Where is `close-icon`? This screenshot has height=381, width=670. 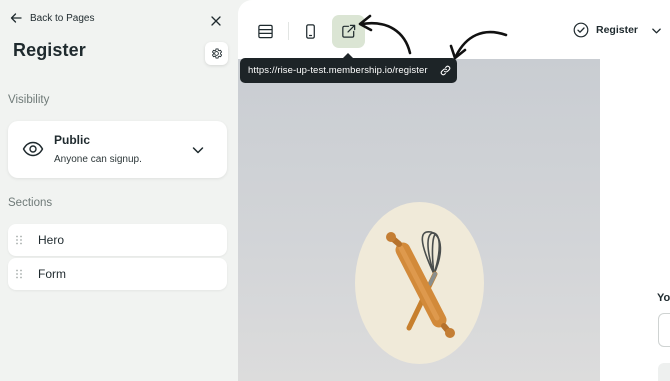 close-icon is located at coordinates (216, 21).